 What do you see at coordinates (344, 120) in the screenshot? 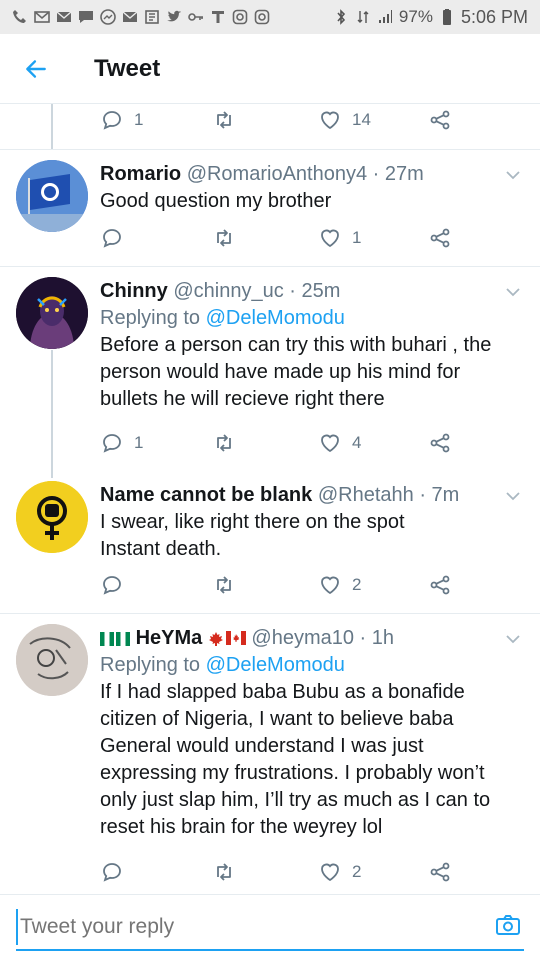
I see `like-button: 14` at bounding box center [344, 120].